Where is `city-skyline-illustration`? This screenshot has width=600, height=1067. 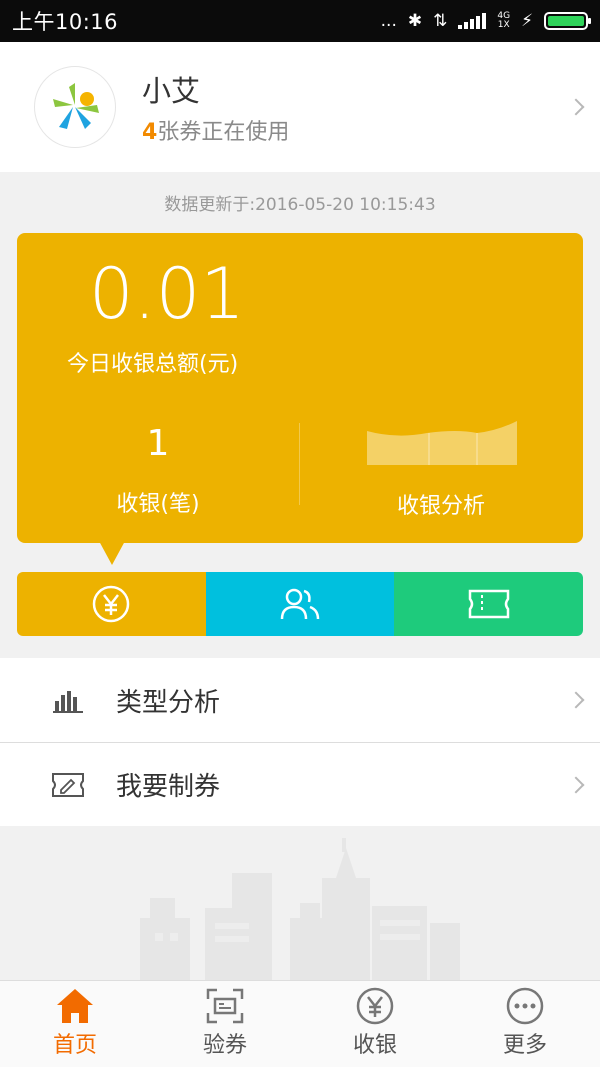 city-skyline-illustration is located at coordinates (300, 909).